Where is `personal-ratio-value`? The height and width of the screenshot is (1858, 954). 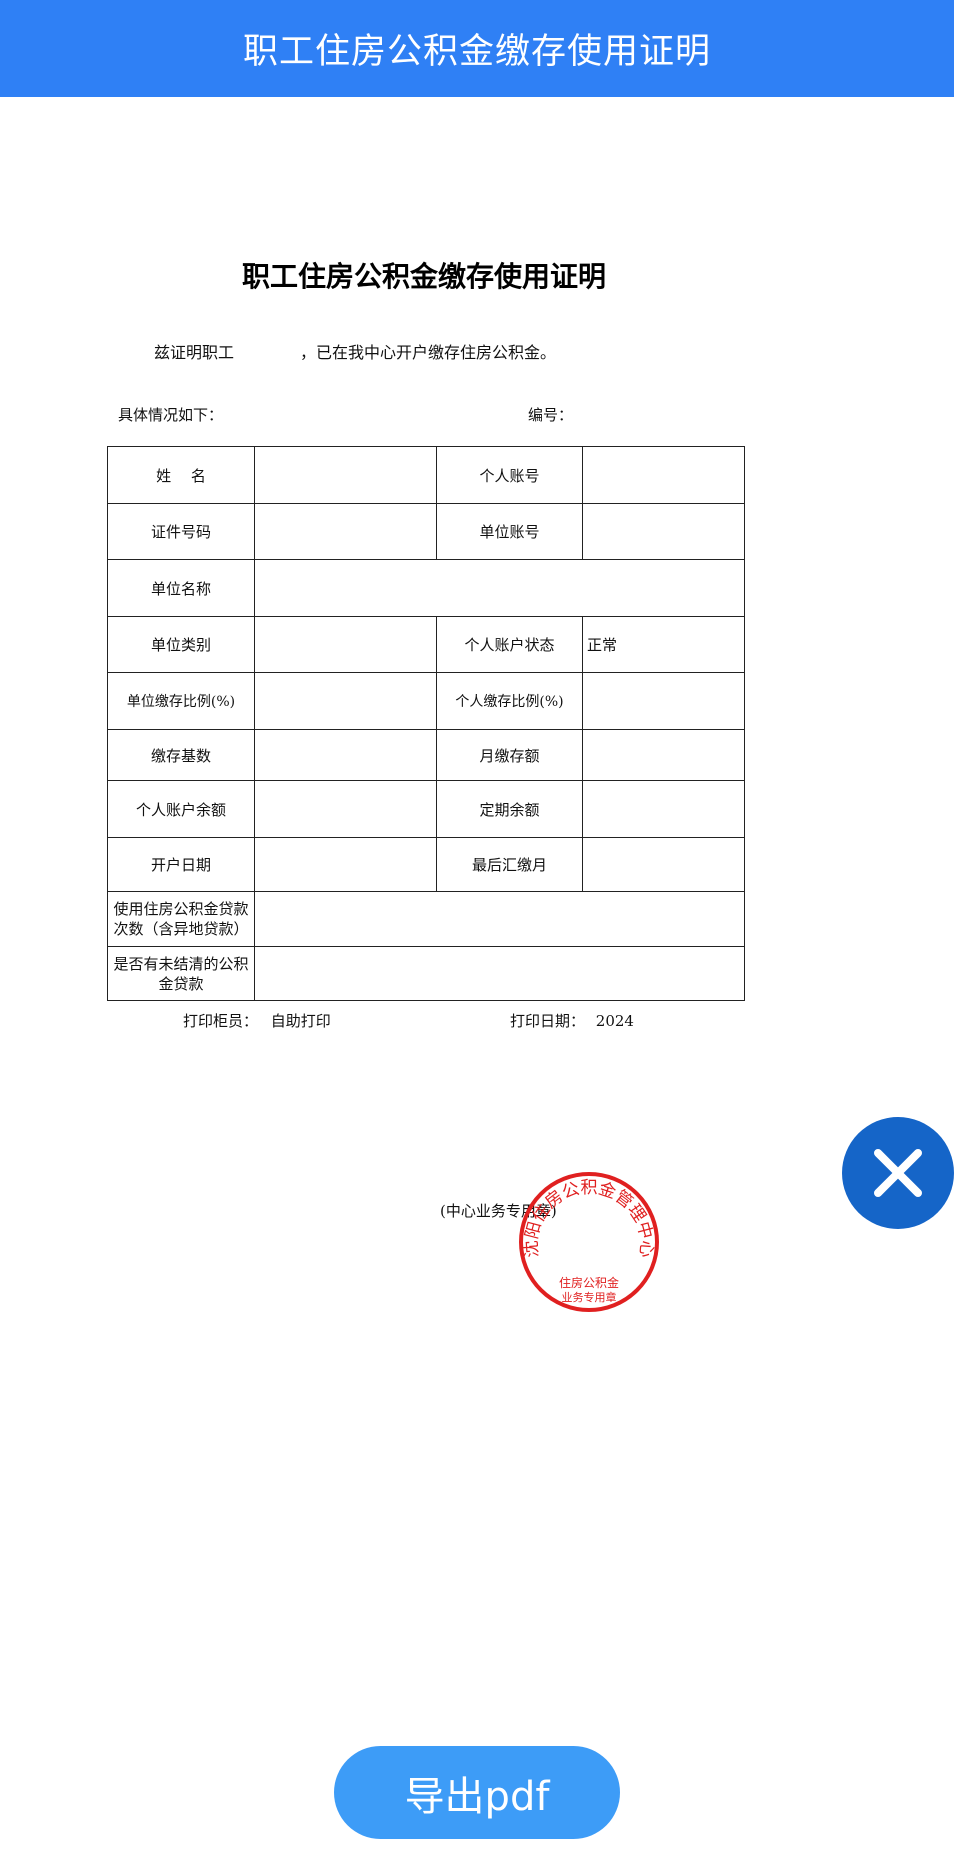
personal-ratio-value is located at coordinates (663, 701).